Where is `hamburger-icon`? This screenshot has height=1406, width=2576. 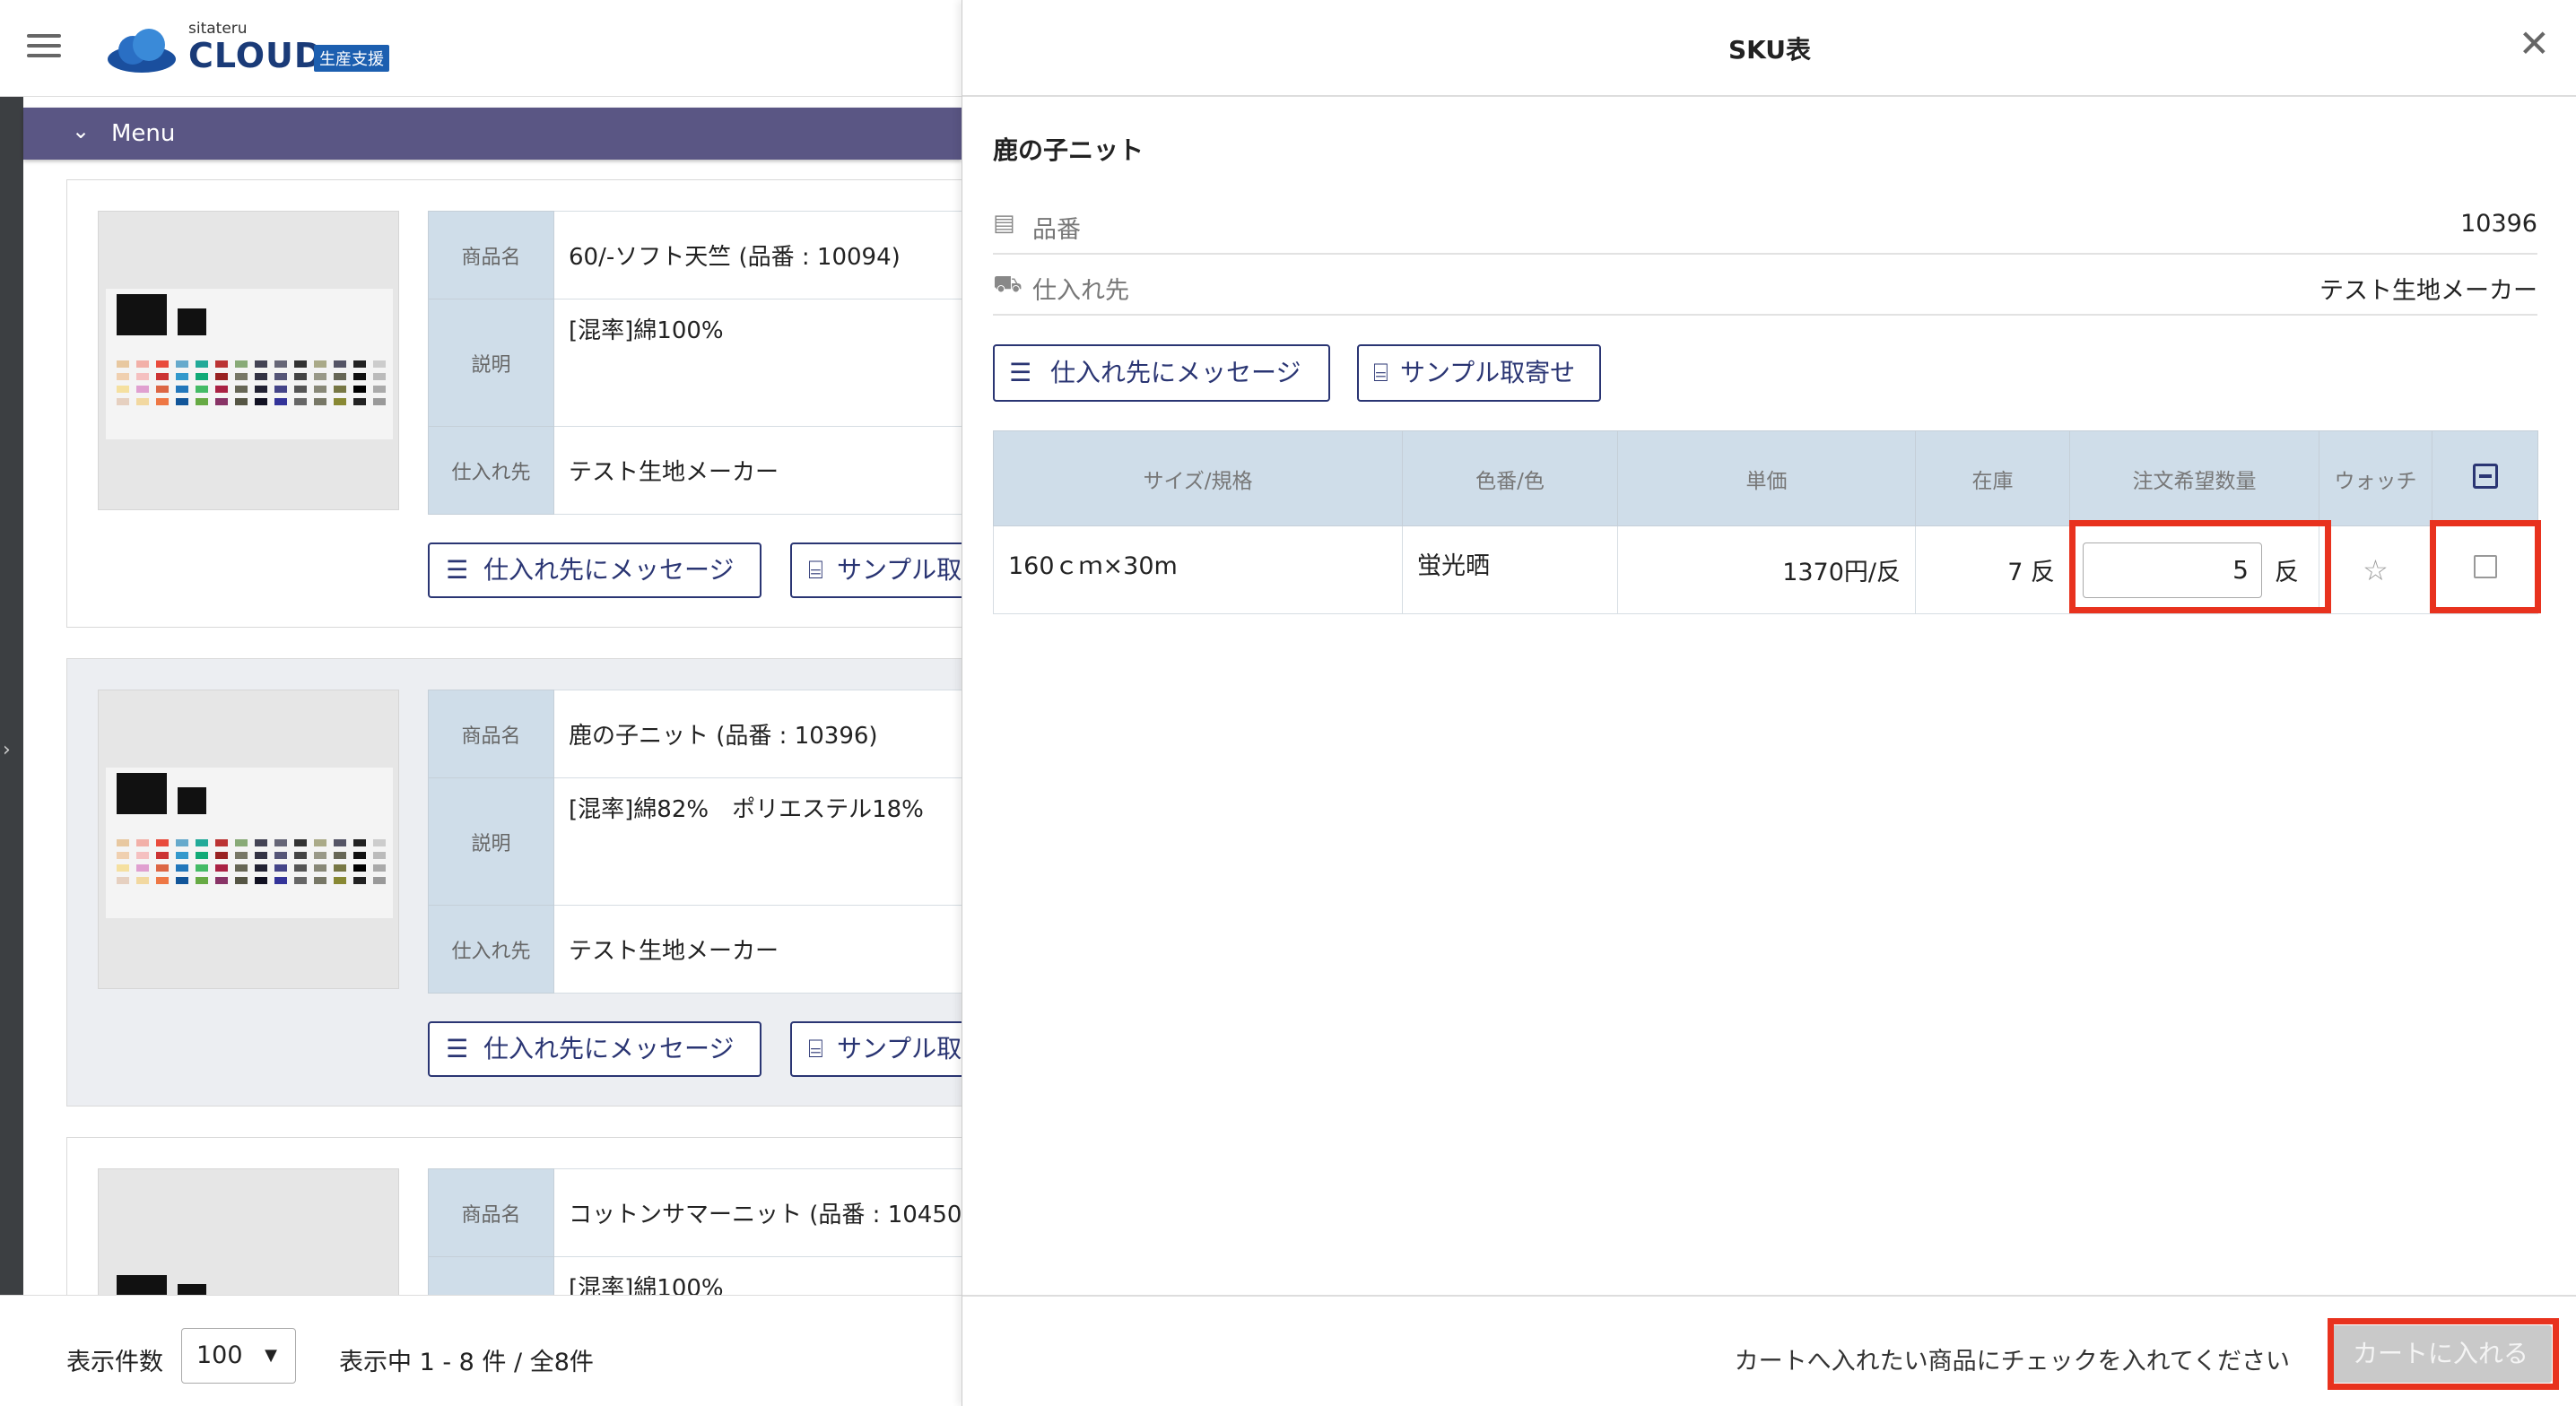 hamburger-icon is located at coordinates (44, 47).